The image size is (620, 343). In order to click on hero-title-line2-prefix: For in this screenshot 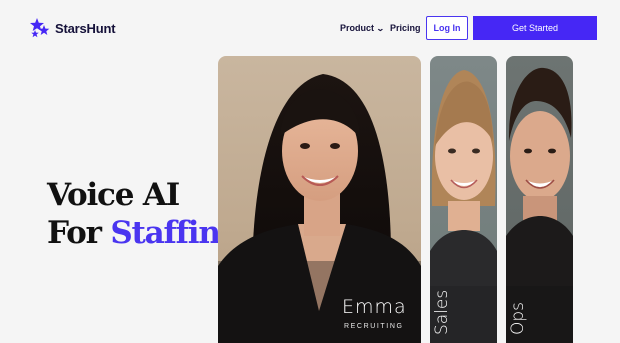, I will do `click(79, 233)`.